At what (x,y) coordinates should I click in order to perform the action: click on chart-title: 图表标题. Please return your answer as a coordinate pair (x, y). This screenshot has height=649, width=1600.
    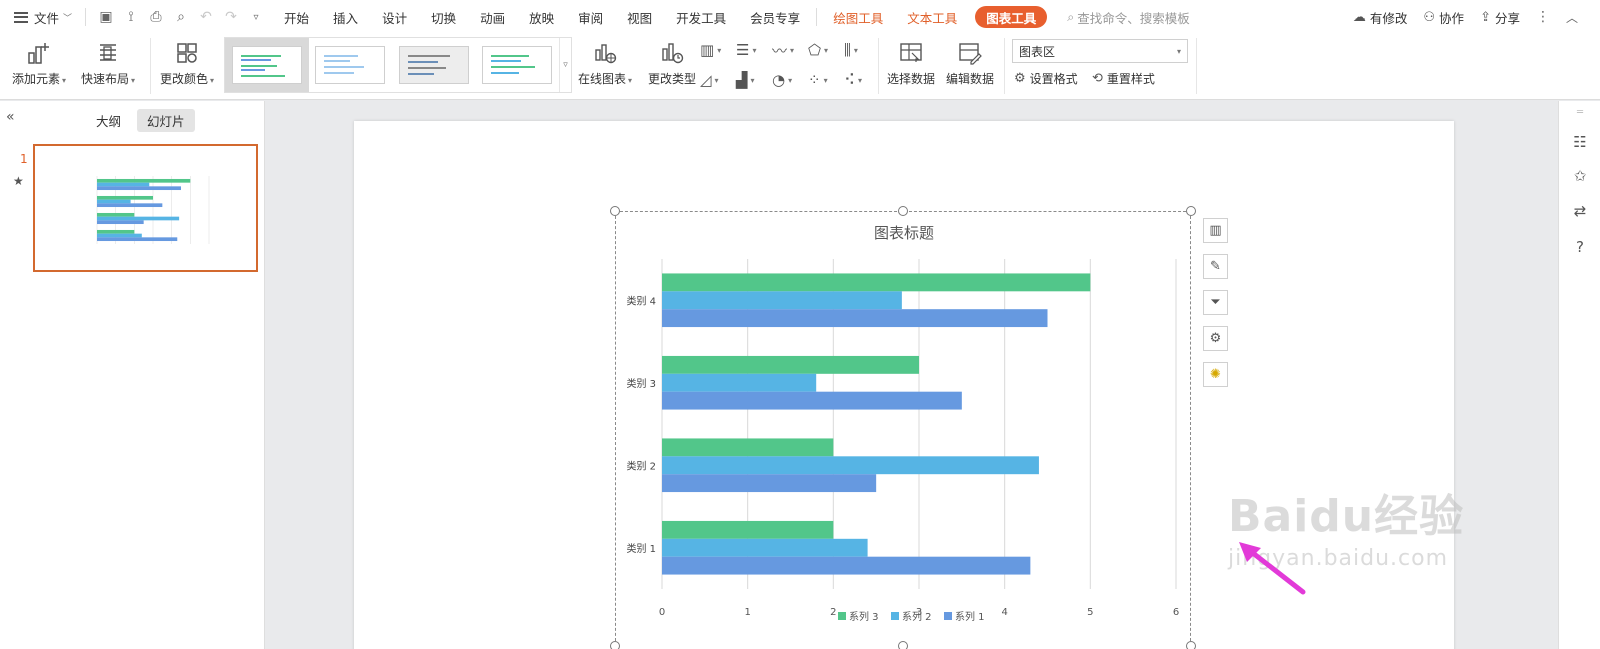
    Looking at the image, I should click on (904, 233).